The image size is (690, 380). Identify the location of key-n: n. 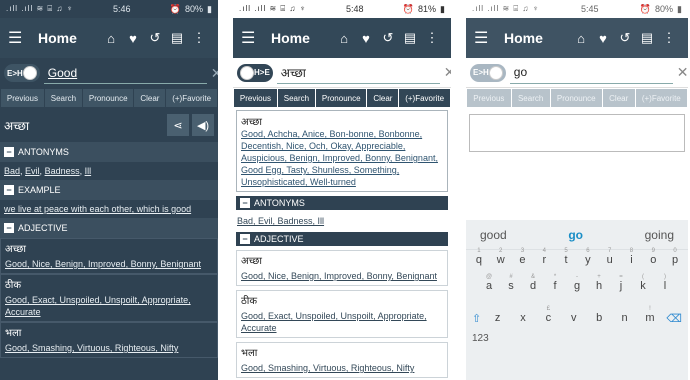
(625, 318).